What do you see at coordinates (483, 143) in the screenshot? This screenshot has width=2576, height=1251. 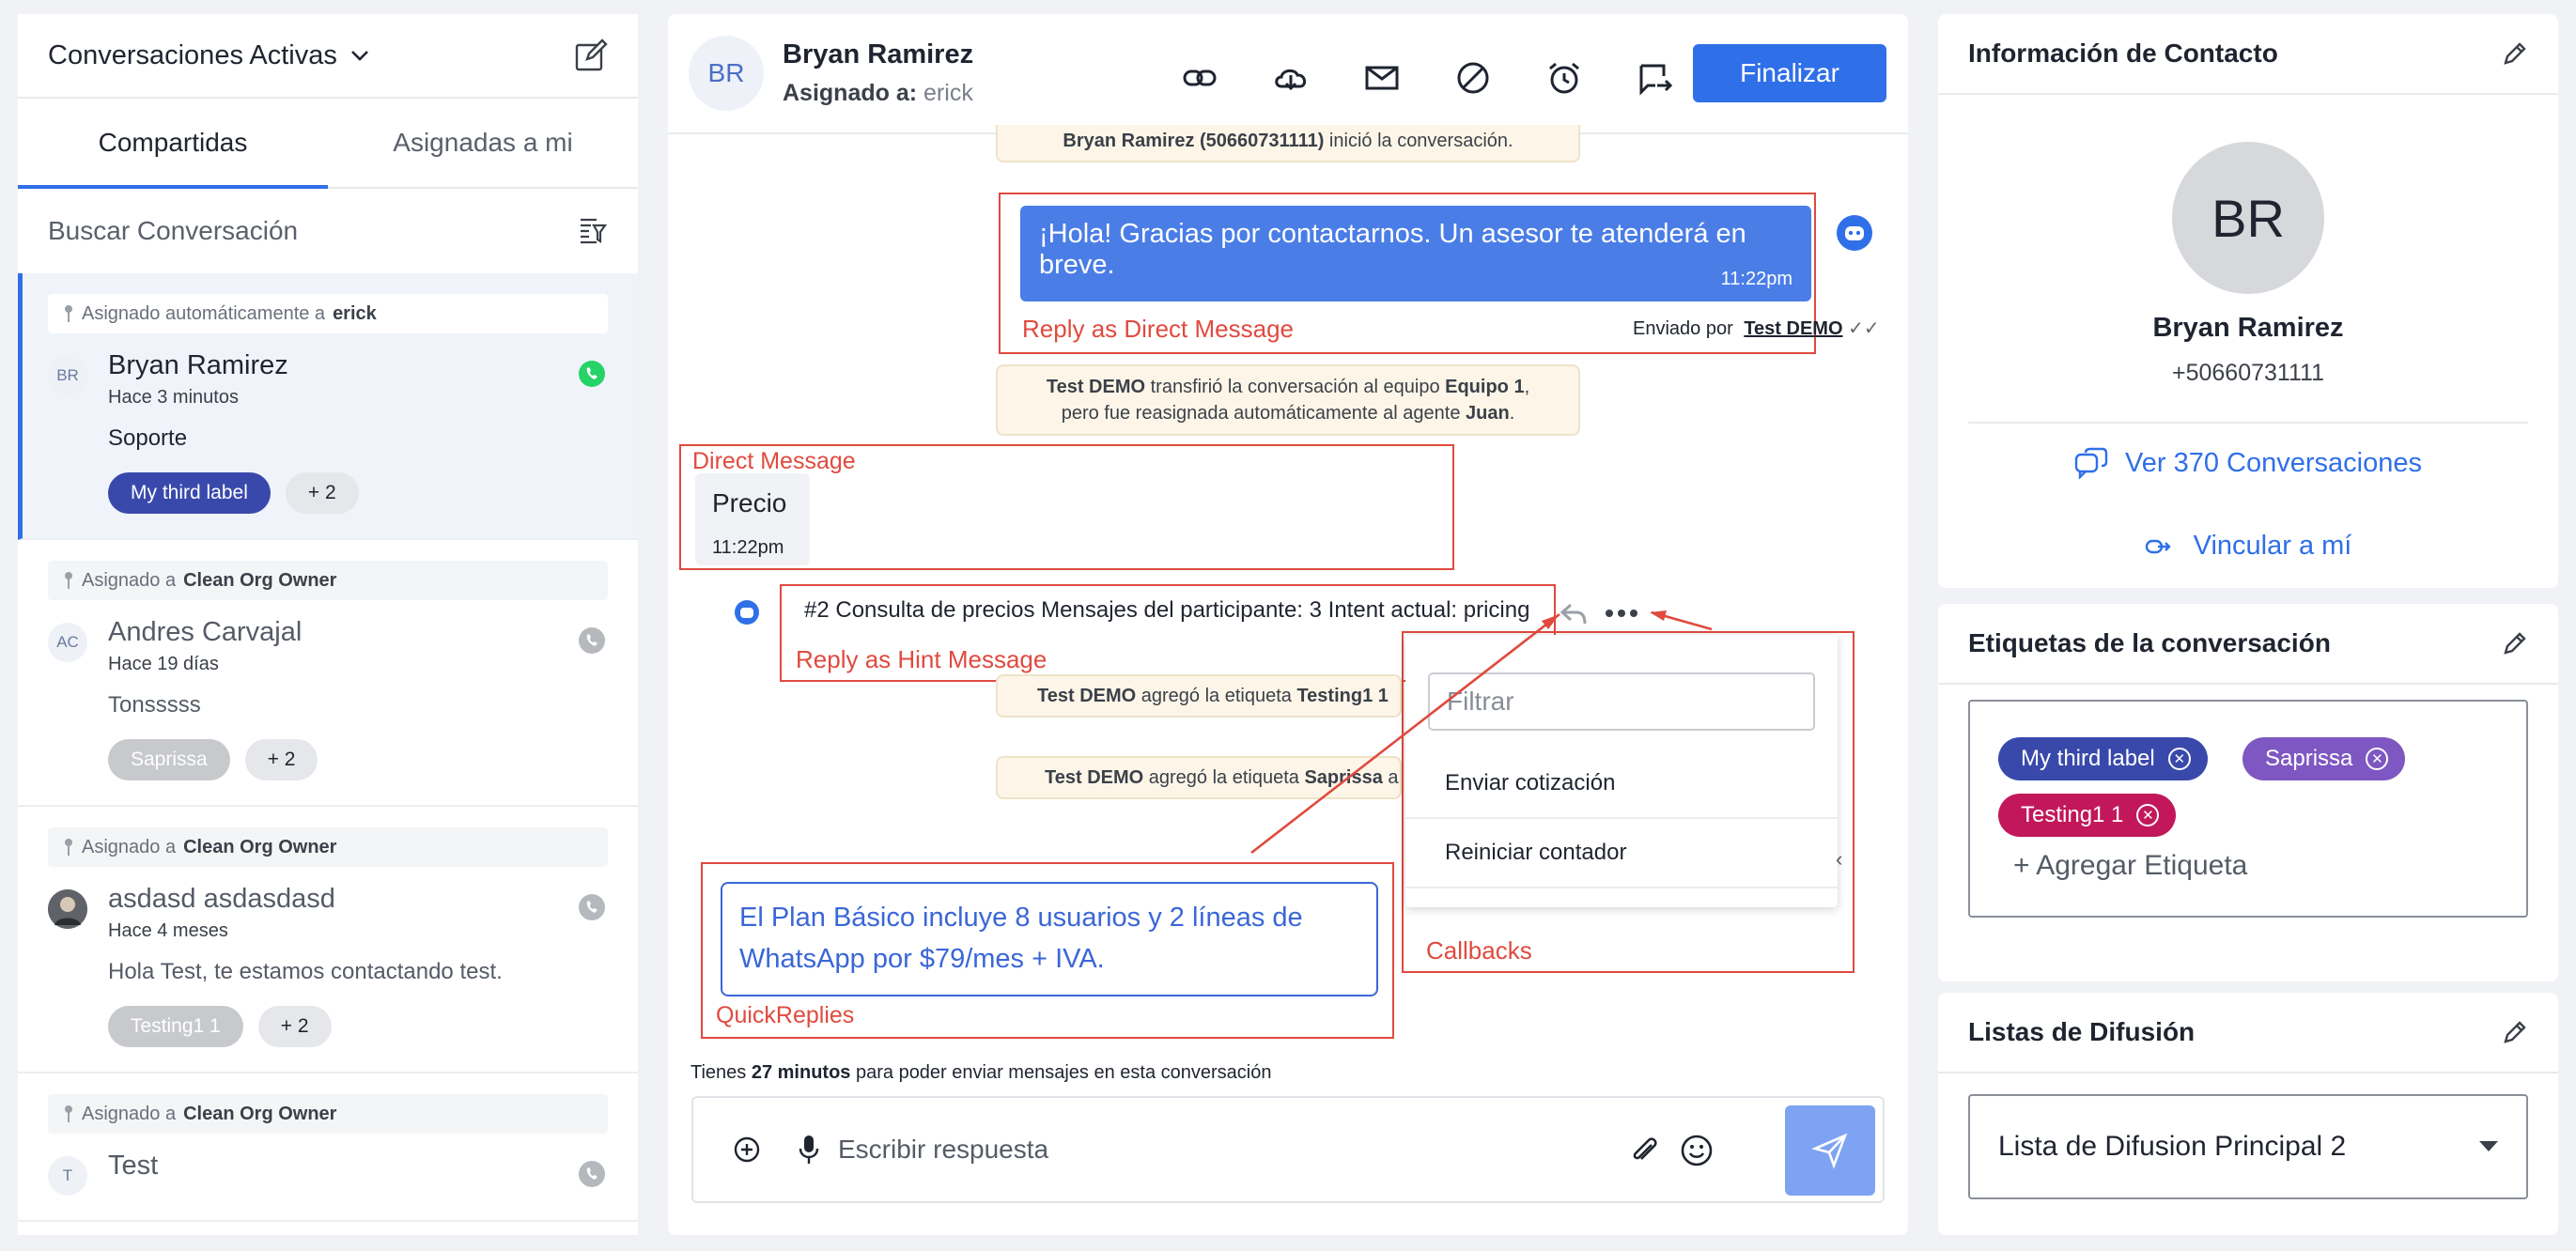 I see `tab-assigned-to-me: Asignadas a mi` at bounding box center [483, 143].